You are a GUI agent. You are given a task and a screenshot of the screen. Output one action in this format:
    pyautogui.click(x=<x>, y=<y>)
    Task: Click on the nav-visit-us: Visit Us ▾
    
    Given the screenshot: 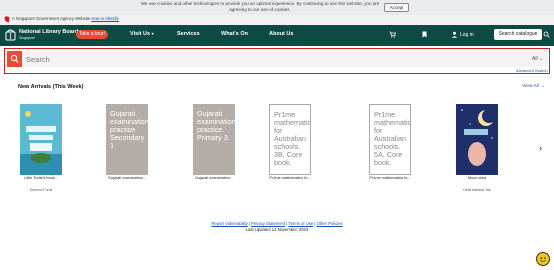 What is the action you would take?
    pyautogui.click(x=142, y=34)
    